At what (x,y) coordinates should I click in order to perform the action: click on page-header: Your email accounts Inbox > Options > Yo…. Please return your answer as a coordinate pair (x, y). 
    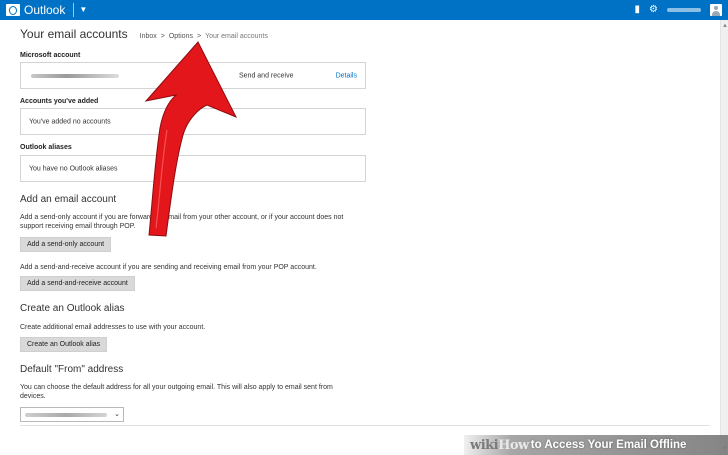
    Looking at the image, I should click on (144, 34).